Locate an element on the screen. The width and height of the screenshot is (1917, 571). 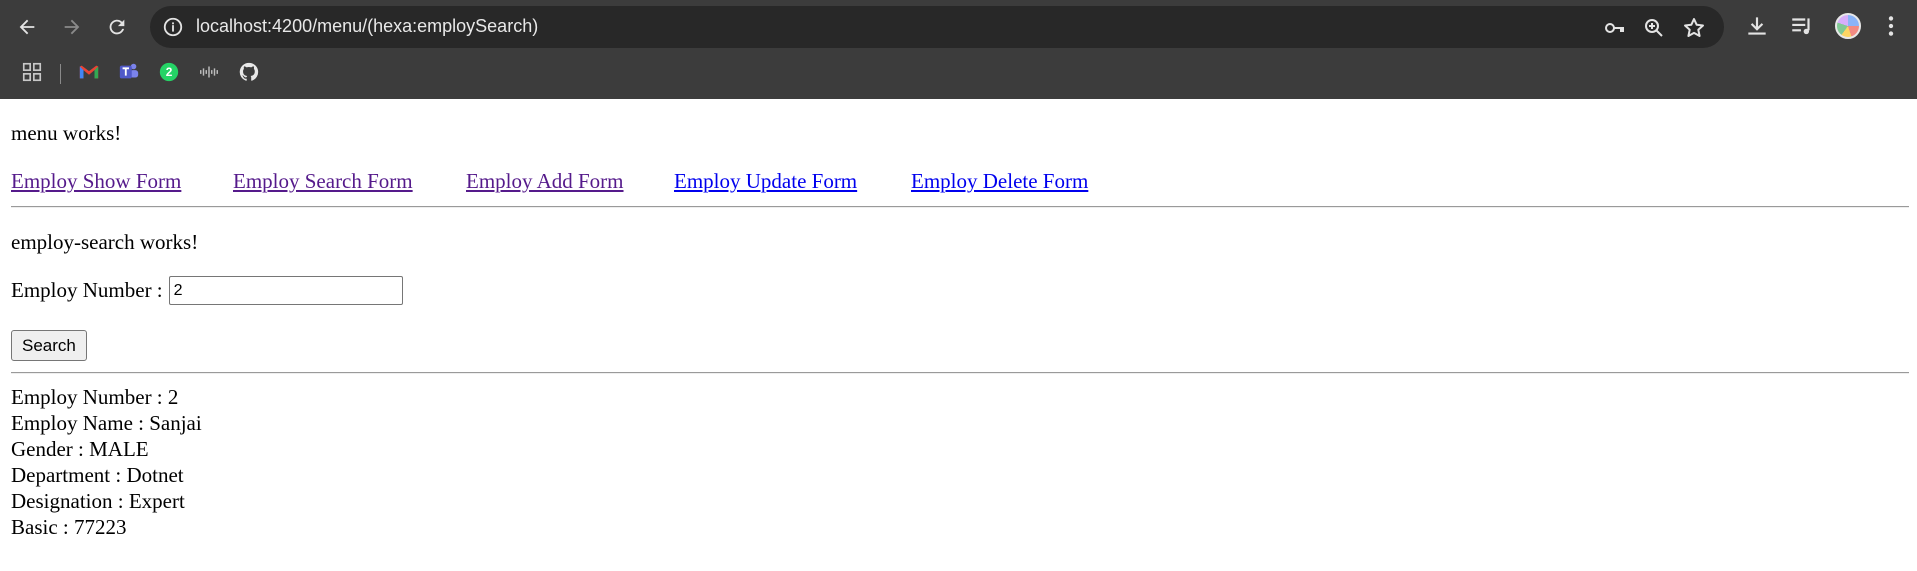
cisco-icon is located at coordinates (209, 72).